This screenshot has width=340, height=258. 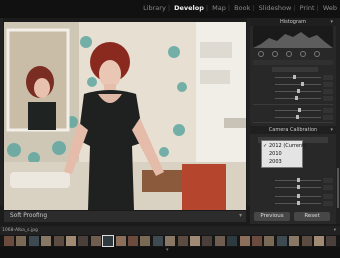 I want to click on histogram-header: Histogram ▾, so click(x=293, y=22).